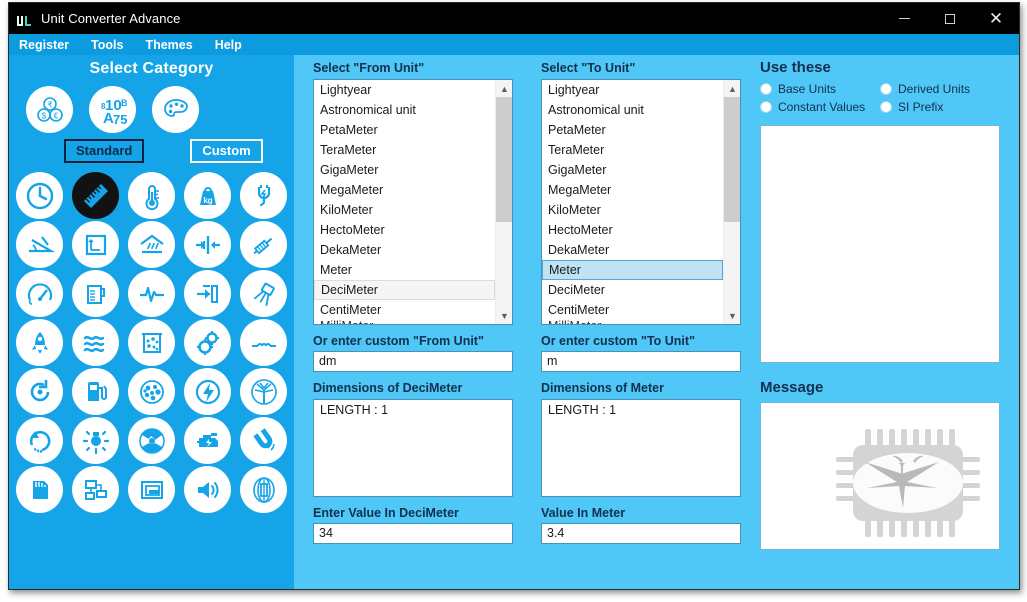  What do you see at coordinates (641, 448) in the screenshot?
I see `to-dimensions-box: LENGTH : 1` at bounding box center [641, 448].